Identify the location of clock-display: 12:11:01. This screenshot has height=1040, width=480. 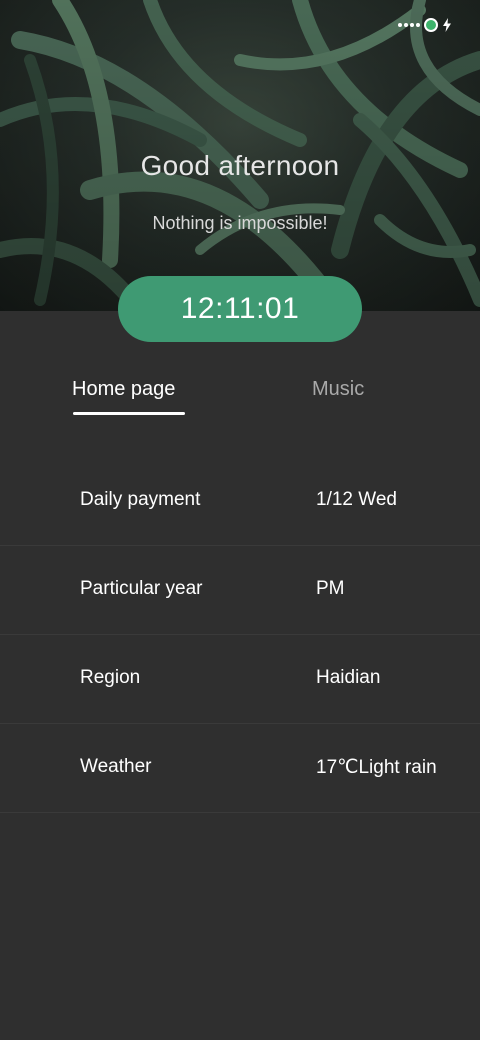
(240, 309).